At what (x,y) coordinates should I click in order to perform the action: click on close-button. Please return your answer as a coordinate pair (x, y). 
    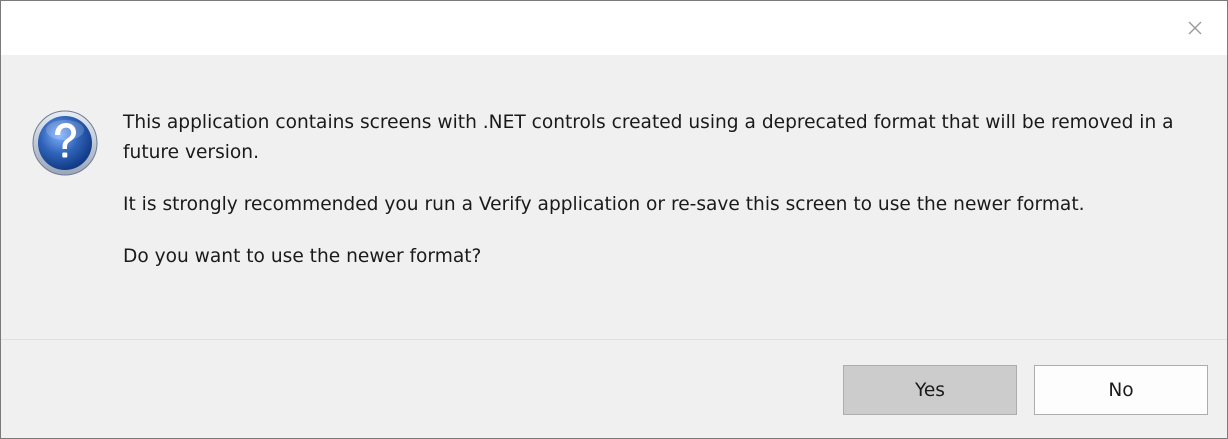
    Looking at the image, I should click on (1195, 28).